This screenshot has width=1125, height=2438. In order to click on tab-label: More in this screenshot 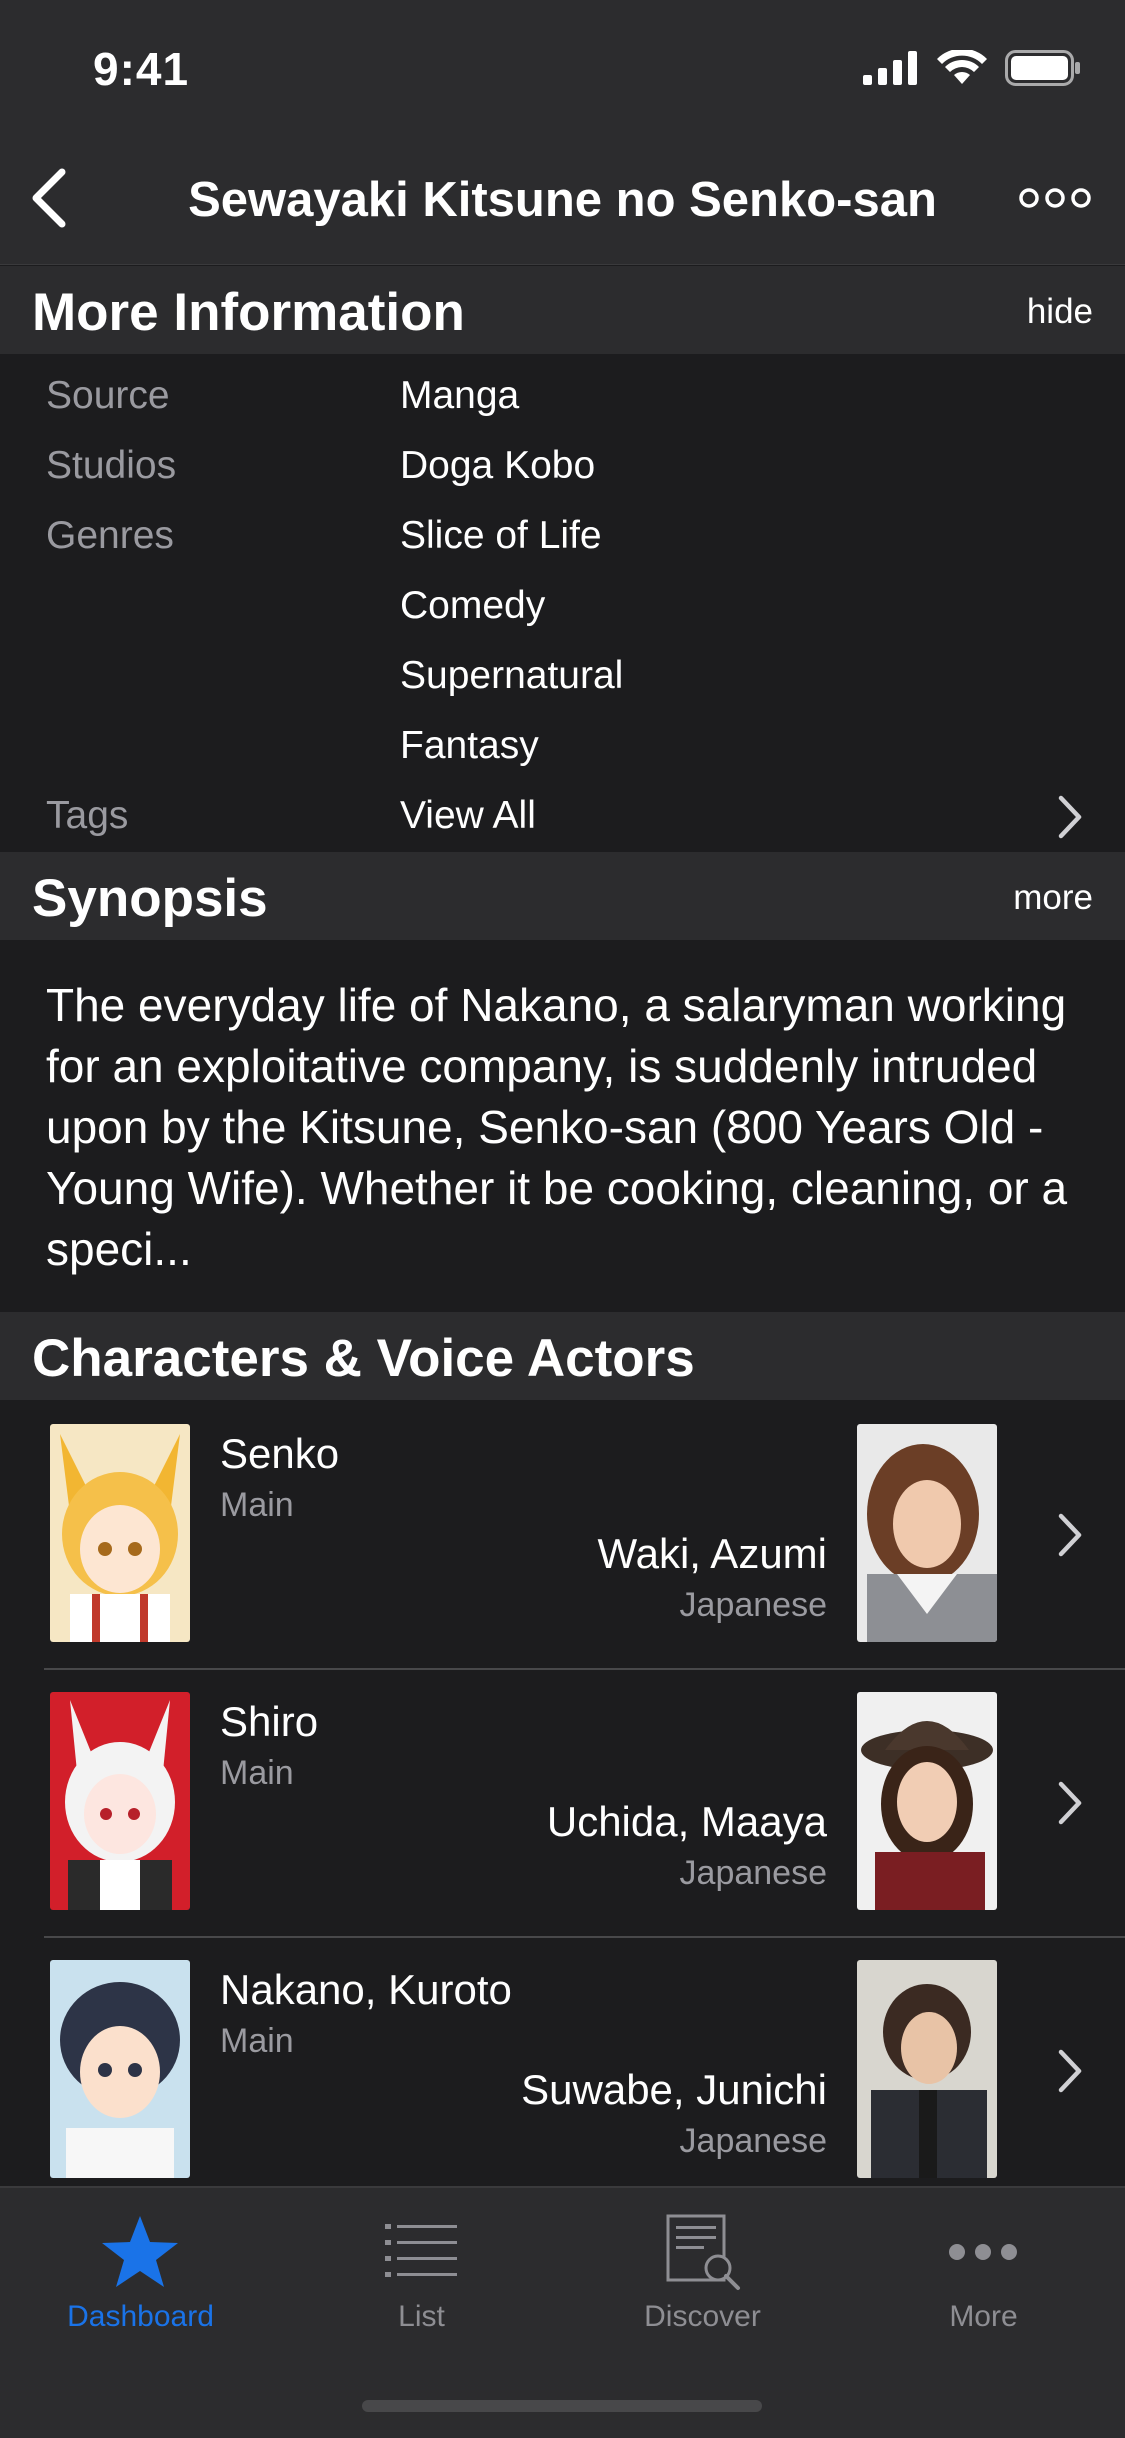, I will do `click(983, 2316)`.